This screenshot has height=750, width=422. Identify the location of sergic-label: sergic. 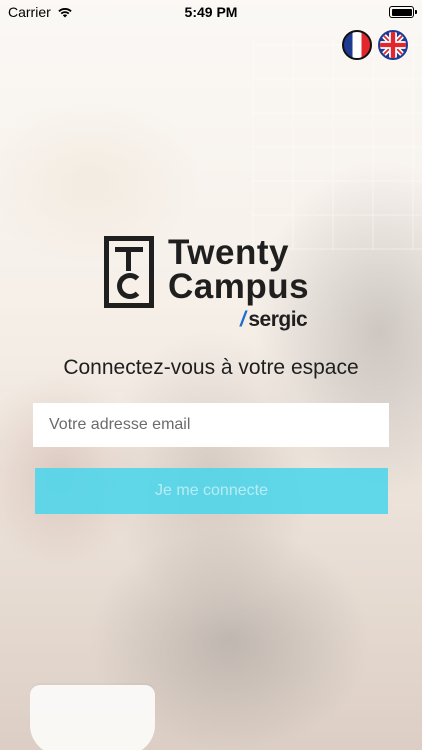
(278, 319).